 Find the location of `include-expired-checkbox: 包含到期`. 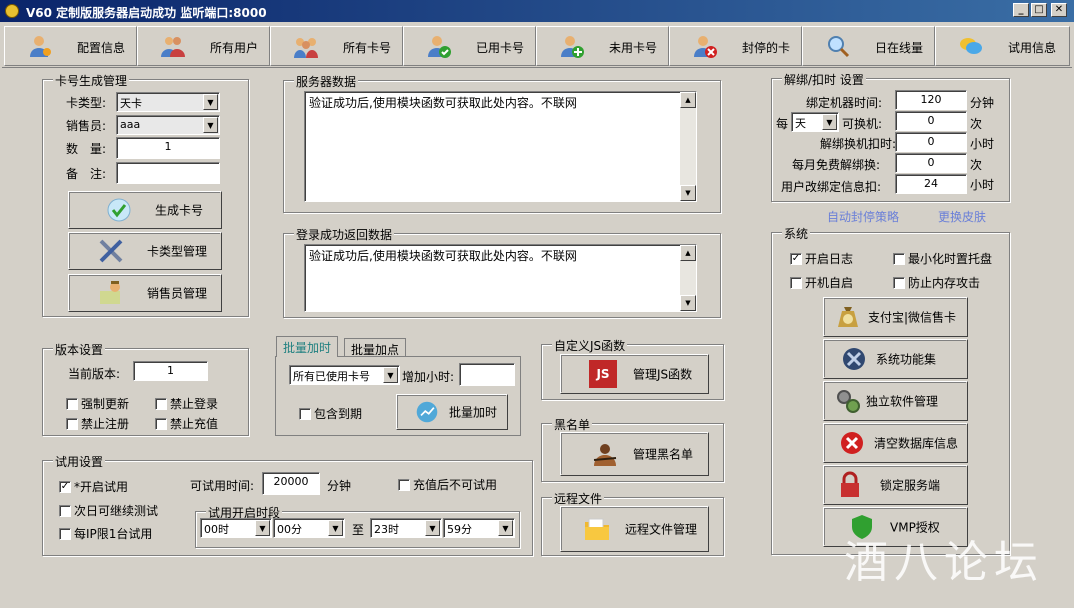

include-expired-checkbox: 包含到期 is located at coordinates (330, 413).